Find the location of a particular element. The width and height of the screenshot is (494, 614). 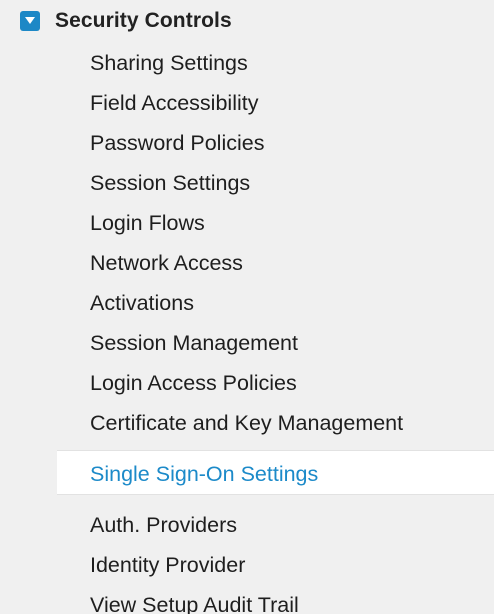

caret-down-icon is located at coordinates (30, 21).